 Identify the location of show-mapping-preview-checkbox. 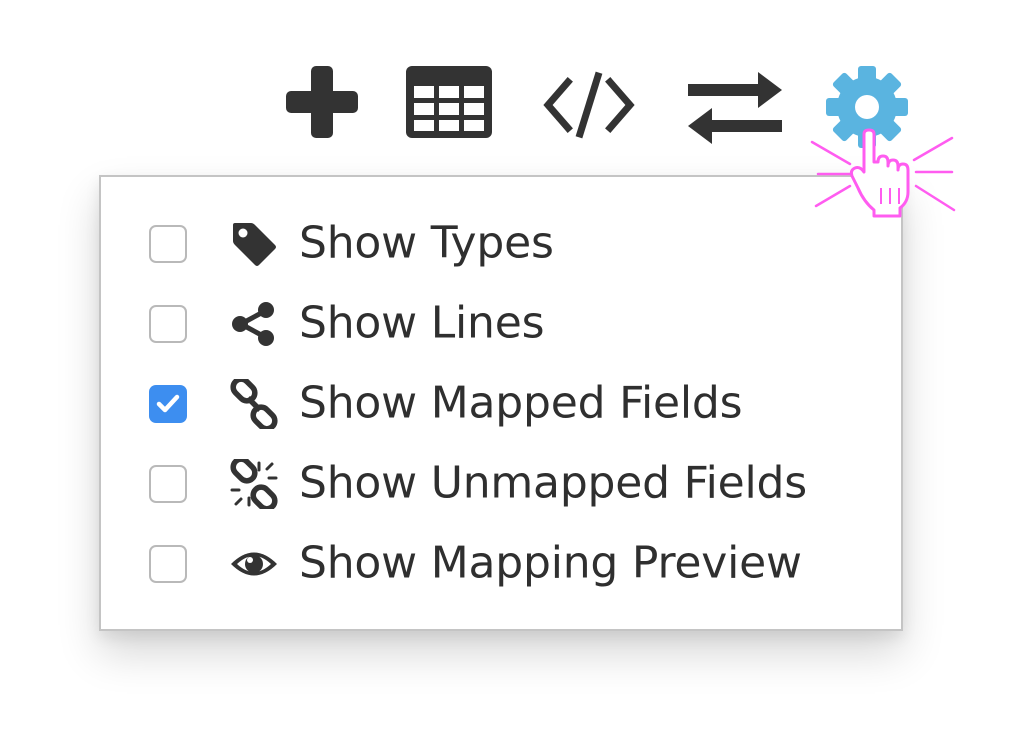
(168, 564).